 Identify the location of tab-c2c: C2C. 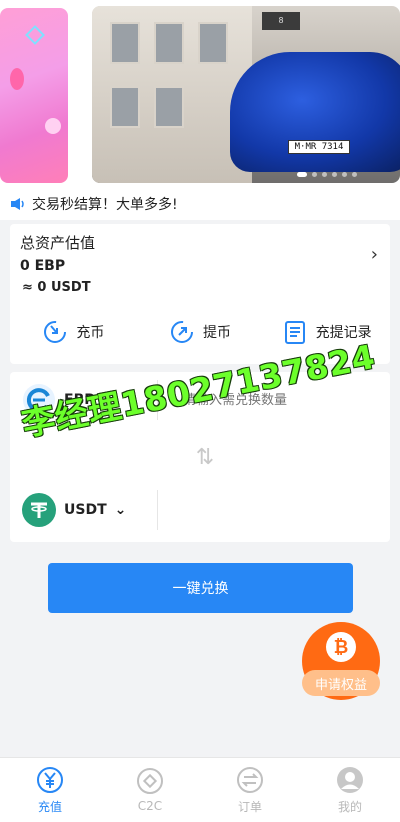
(150, 790).